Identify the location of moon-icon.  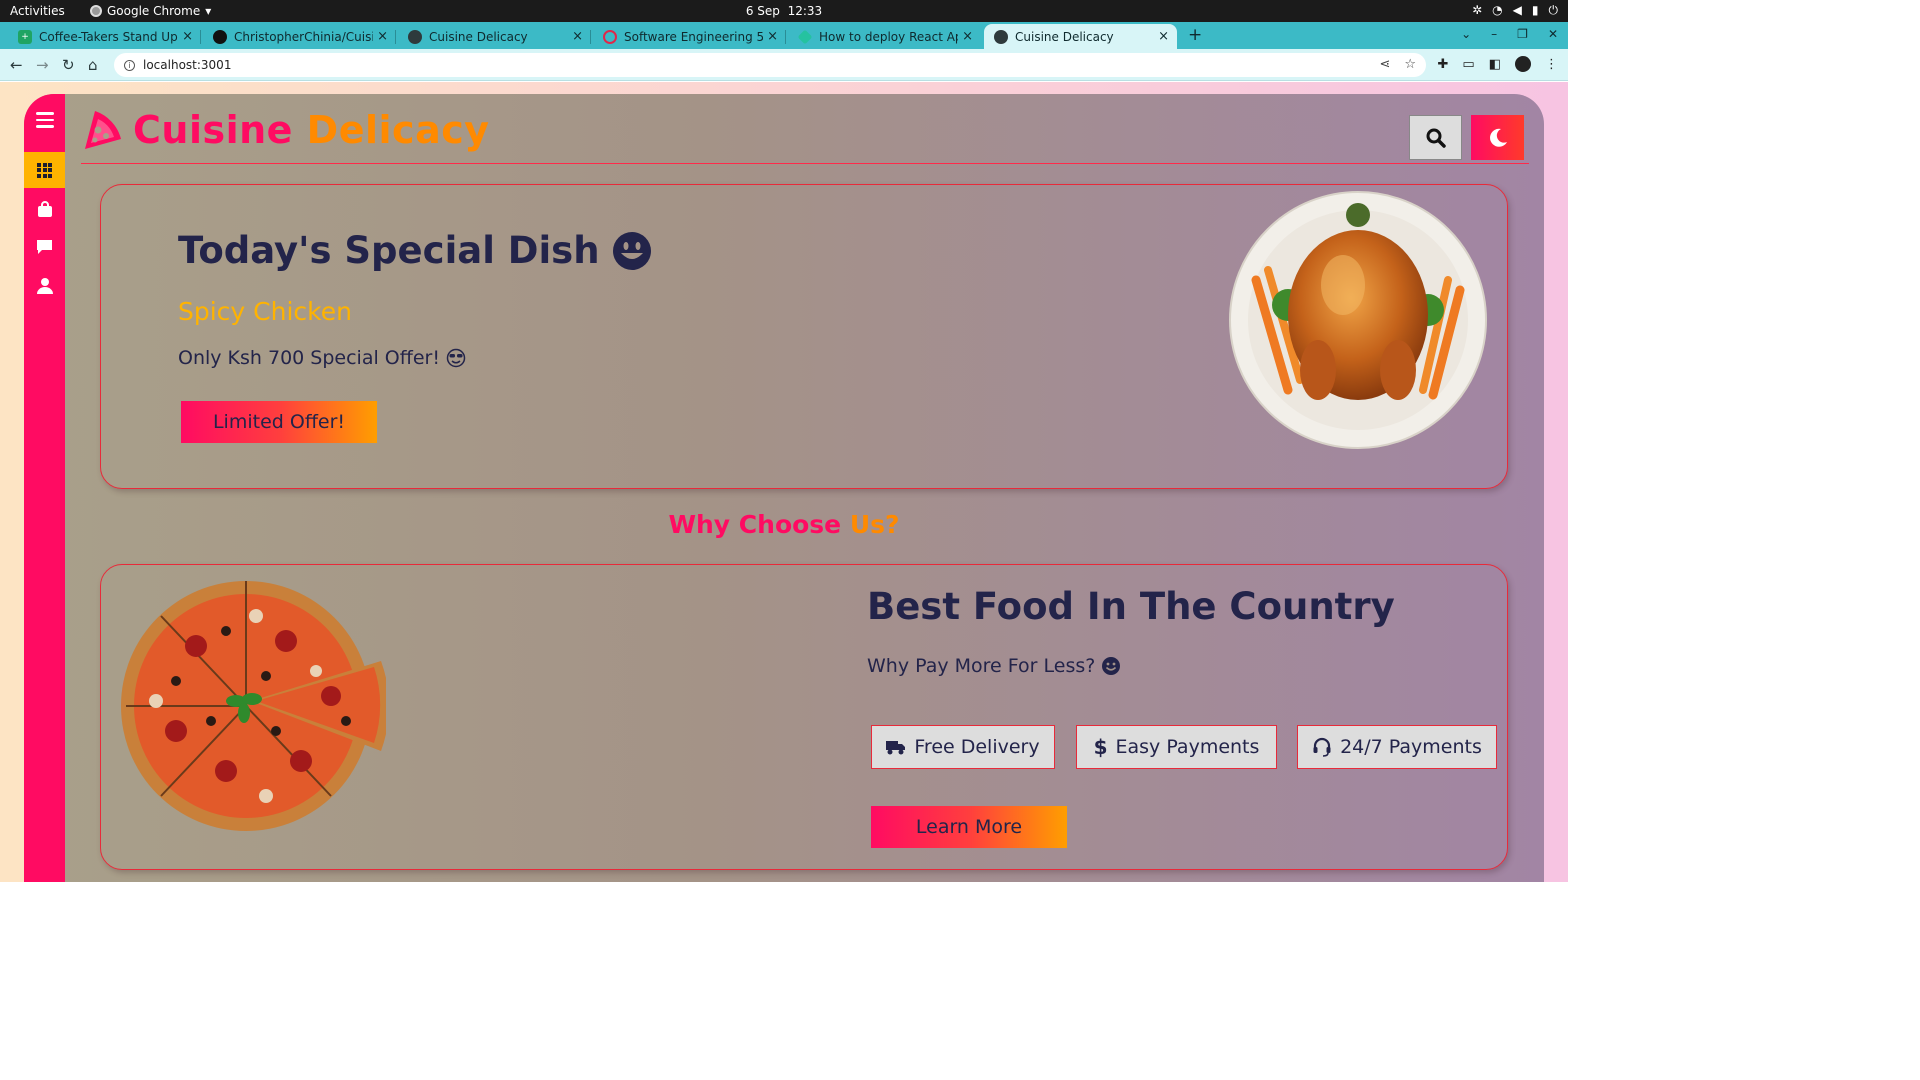
(1498, 137).